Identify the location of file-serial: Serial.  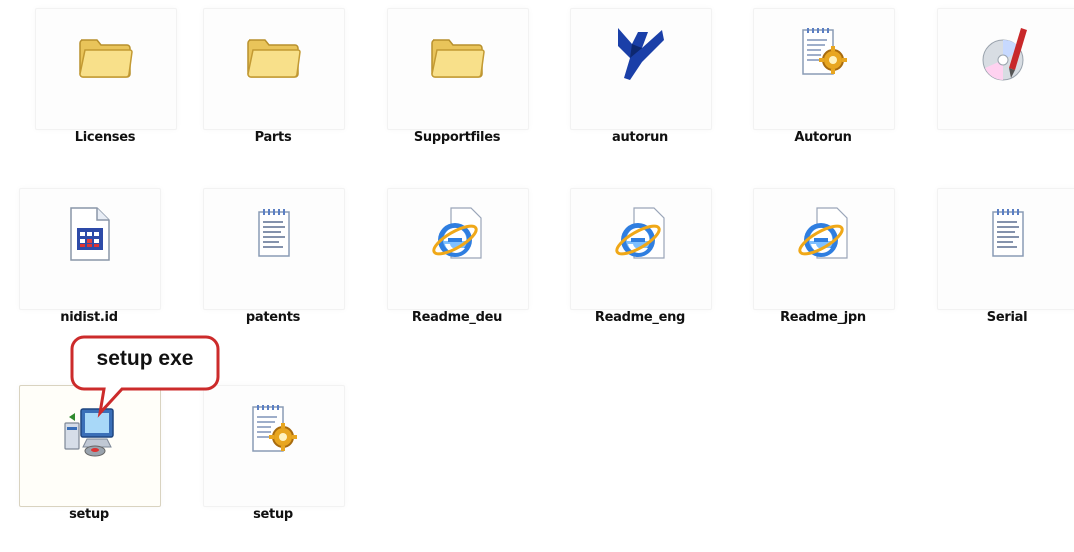
(1003, 263).